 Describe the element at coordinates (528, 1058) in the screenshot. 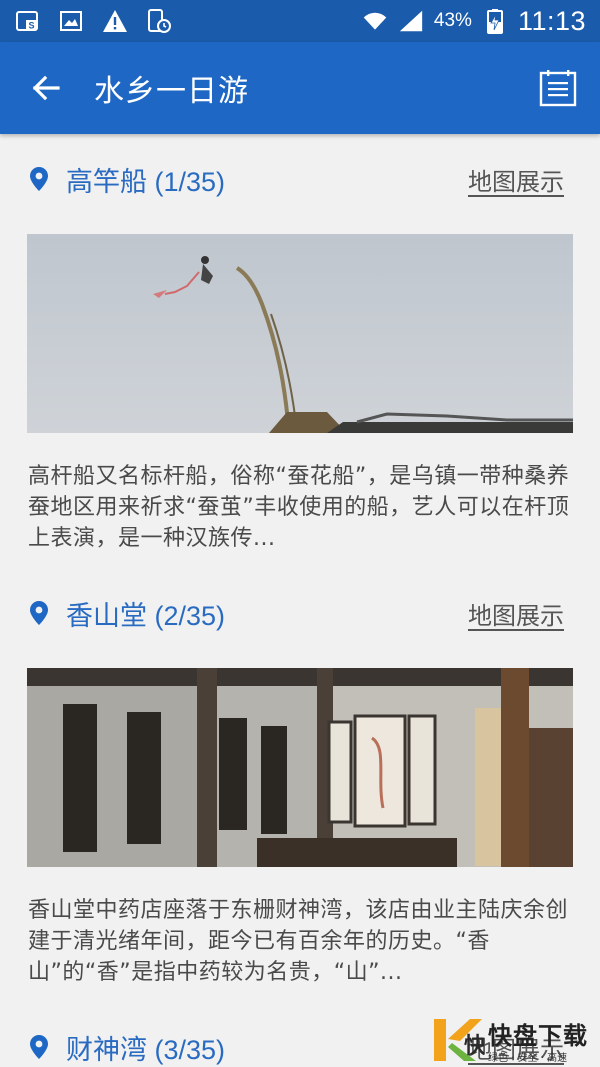

I see `logo-slogan: 绿色 · 安全 · 高速` at that location.